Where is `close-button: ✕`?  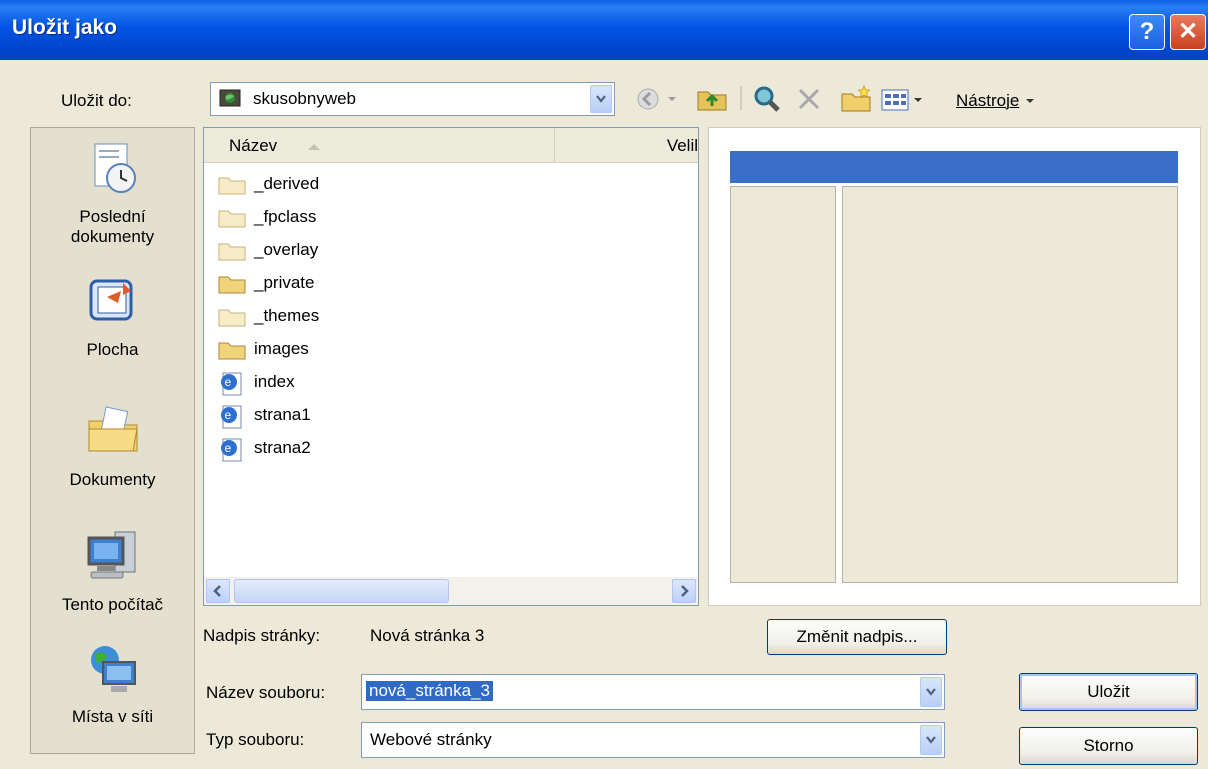 close-button: ✕ is located at coordinates (1188, 32).